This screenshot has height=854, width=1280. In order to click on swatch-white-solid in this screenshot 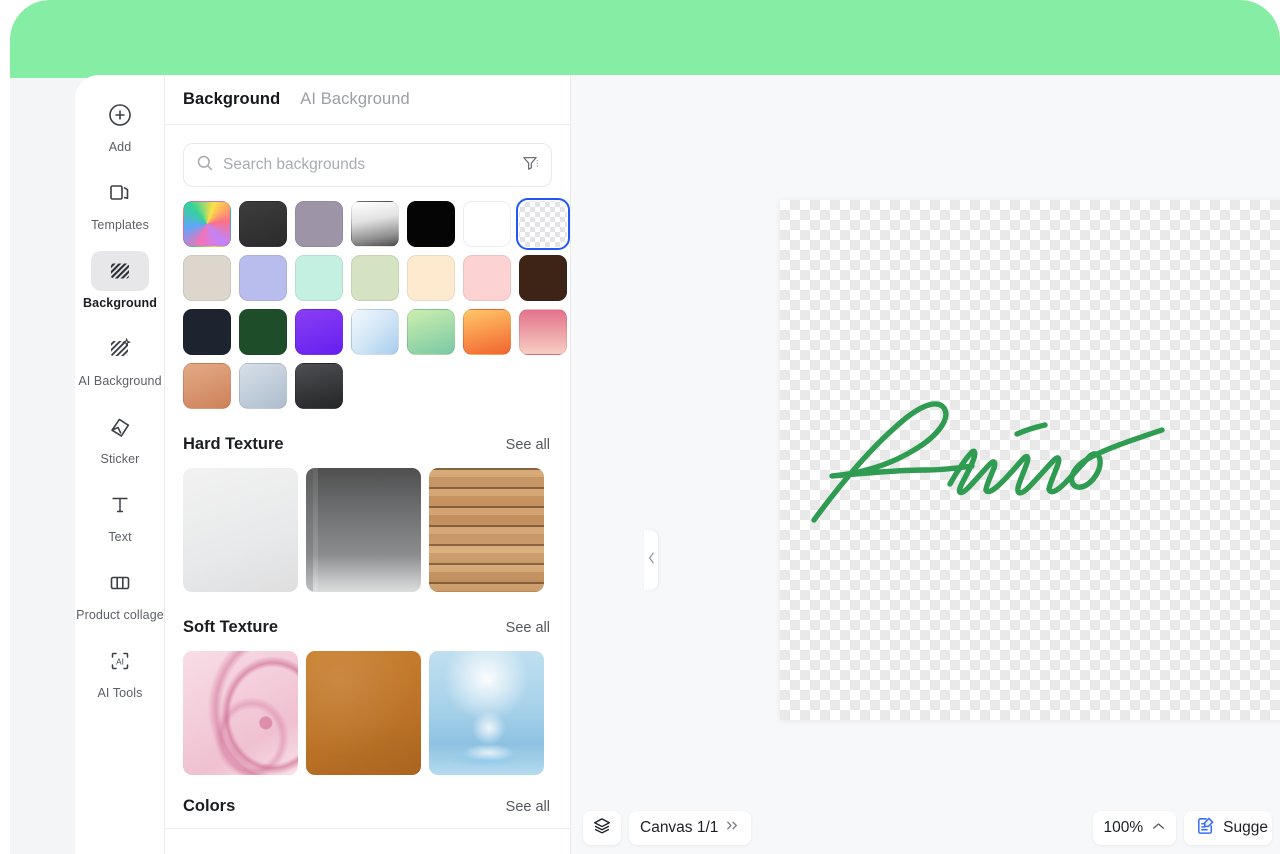, I will do `click(487, 224)`.